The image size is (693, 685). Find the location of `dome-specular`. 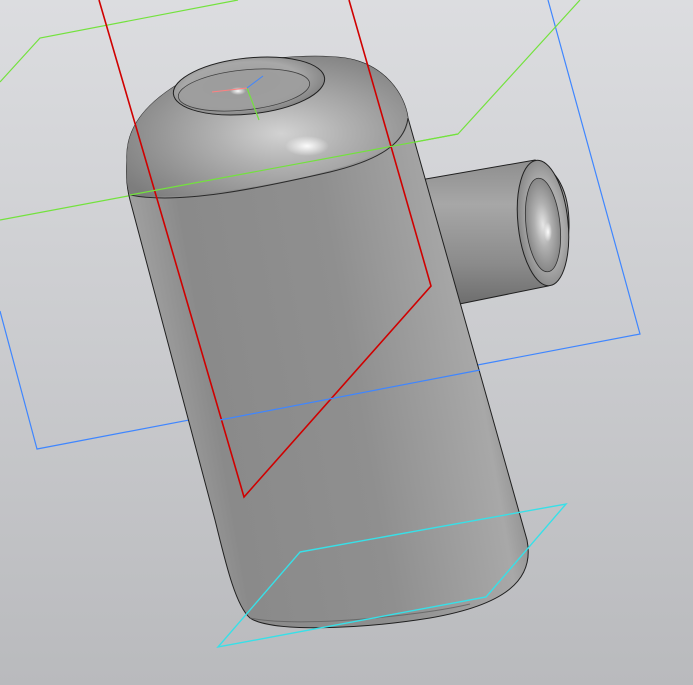

dome-specular is located at coordinates (307, 146).